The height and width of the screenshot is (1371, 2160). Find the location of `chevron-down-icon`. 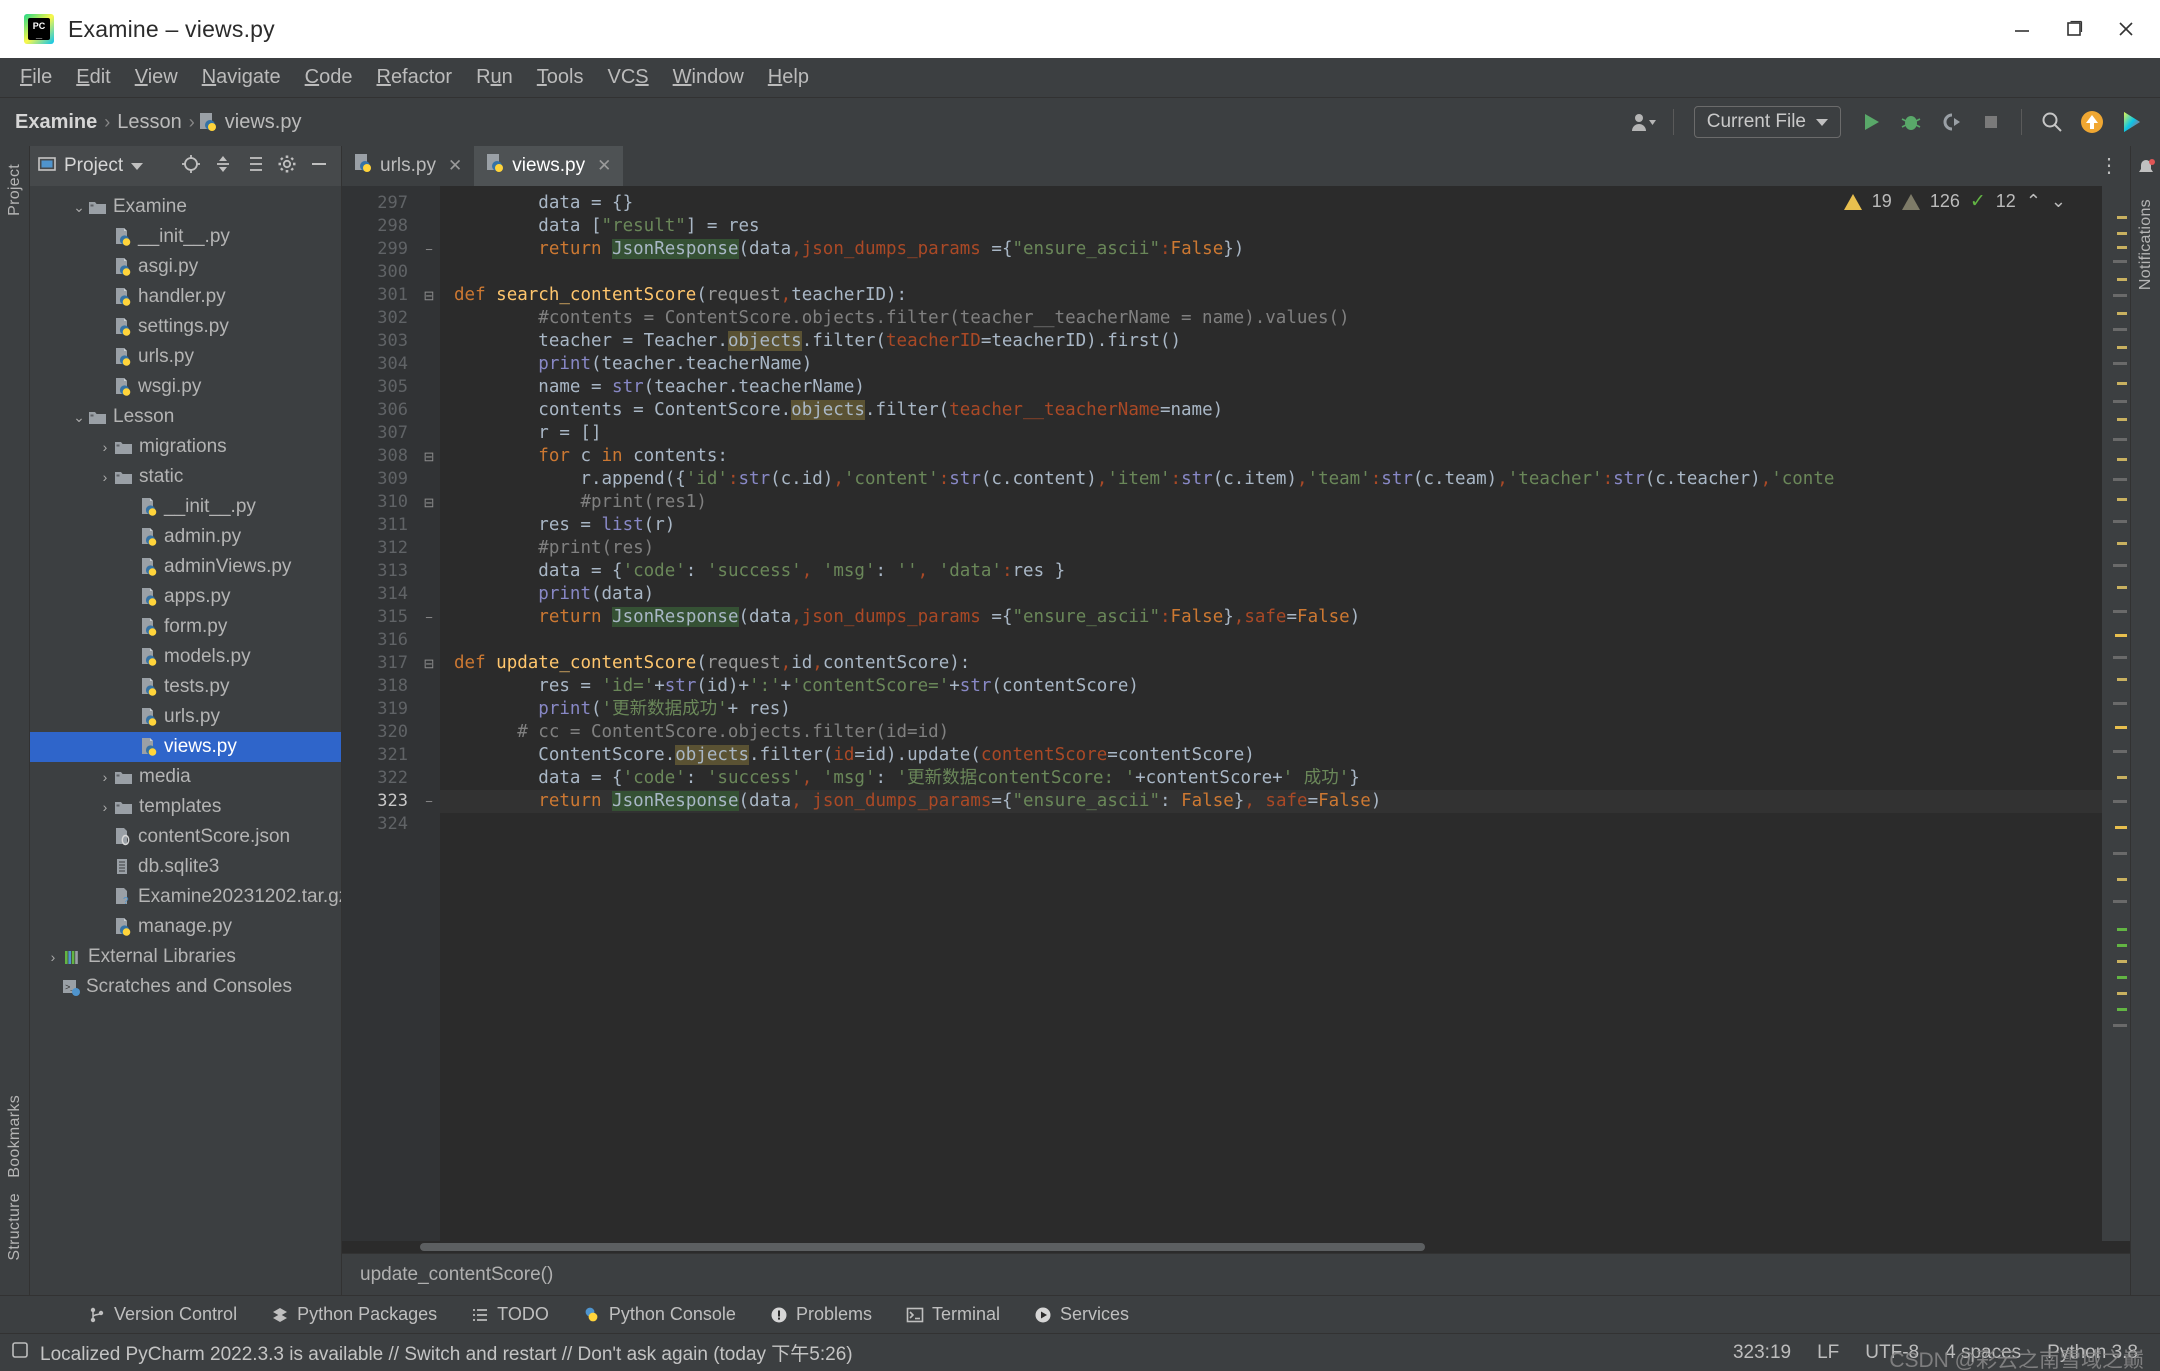

chevron-down-icon is located at coordinates (137, 166).